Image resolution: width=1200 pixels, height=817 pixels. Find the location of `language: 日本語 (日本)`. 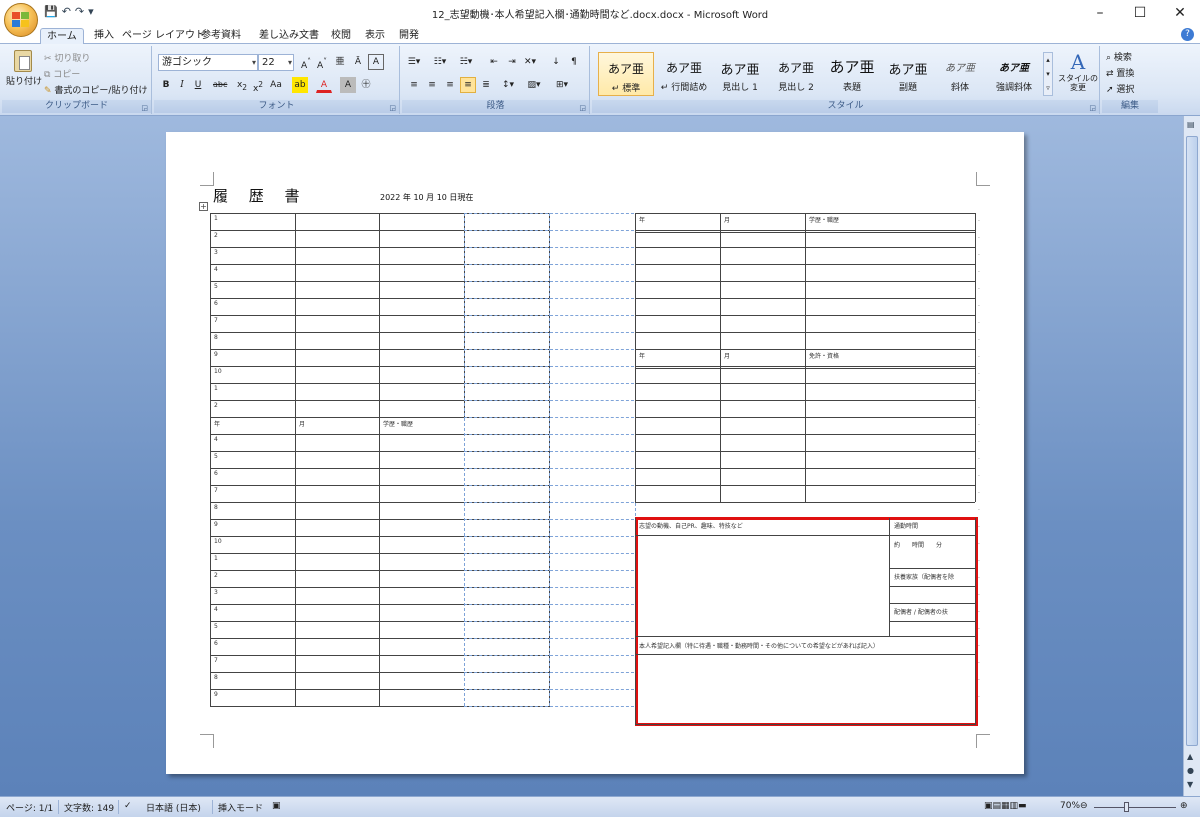

language: 日本語 (日本) is located at coordinates (173, 807).